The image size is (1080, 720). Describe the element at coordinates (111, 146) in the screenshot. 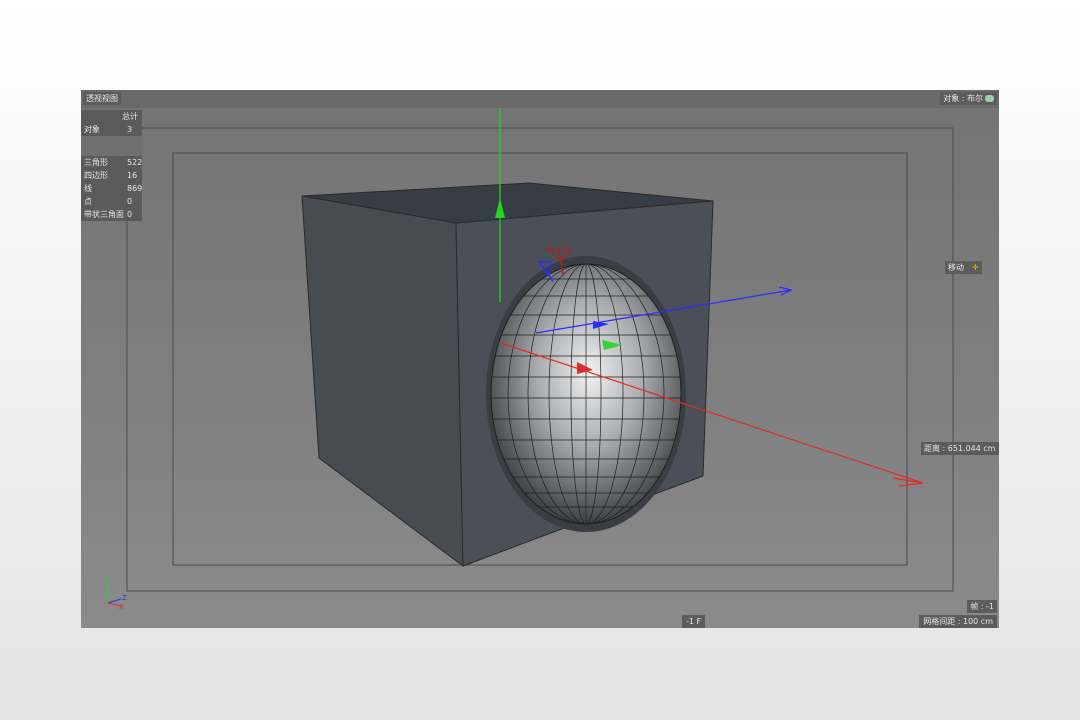

I see `stats-spacer` at that location.